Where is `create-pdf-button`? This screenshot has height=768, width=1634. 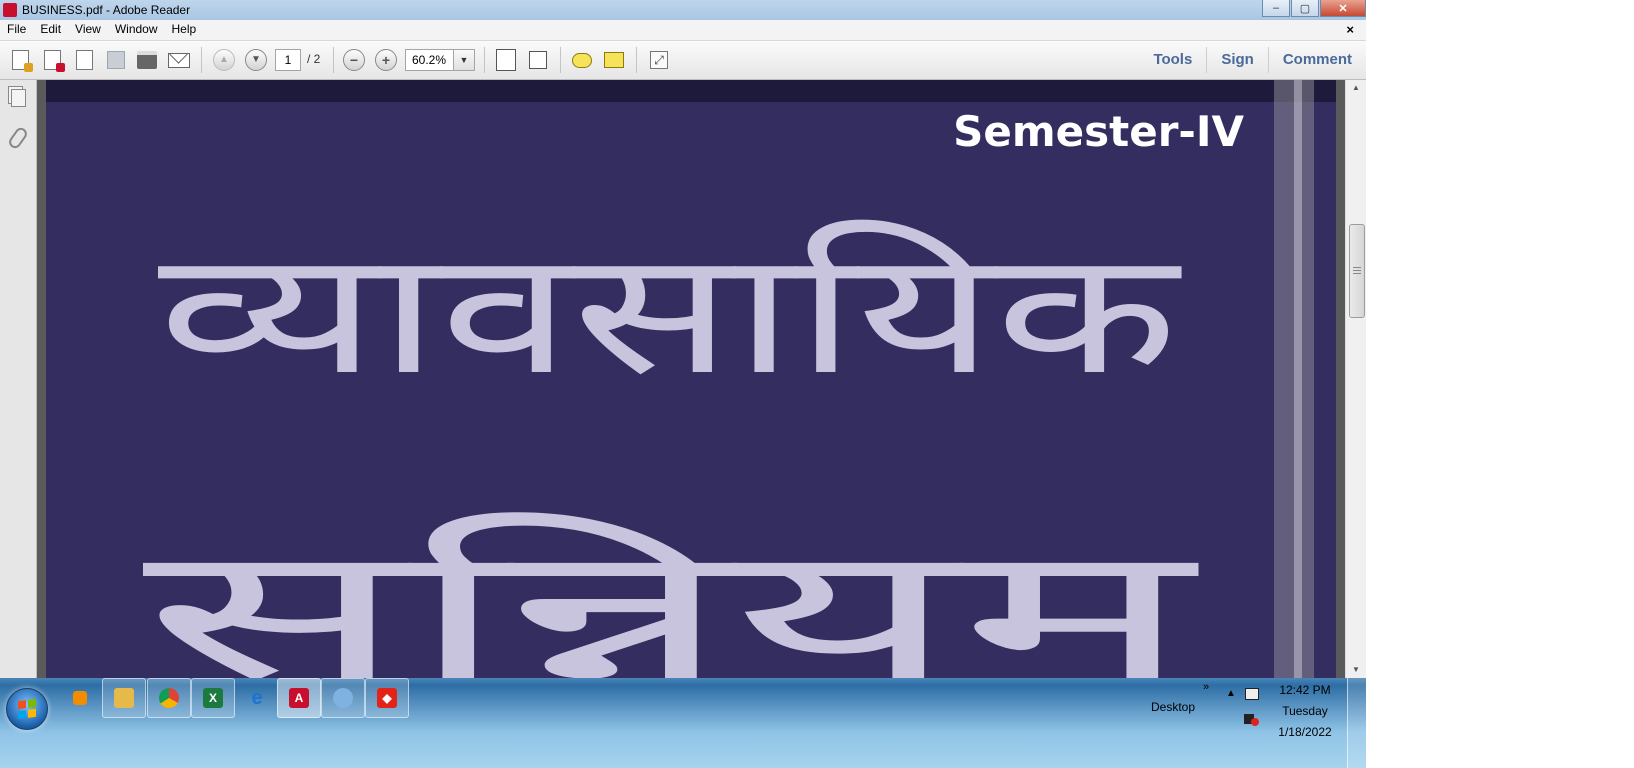
create-pdf-button is located at coordinates (52, 60).